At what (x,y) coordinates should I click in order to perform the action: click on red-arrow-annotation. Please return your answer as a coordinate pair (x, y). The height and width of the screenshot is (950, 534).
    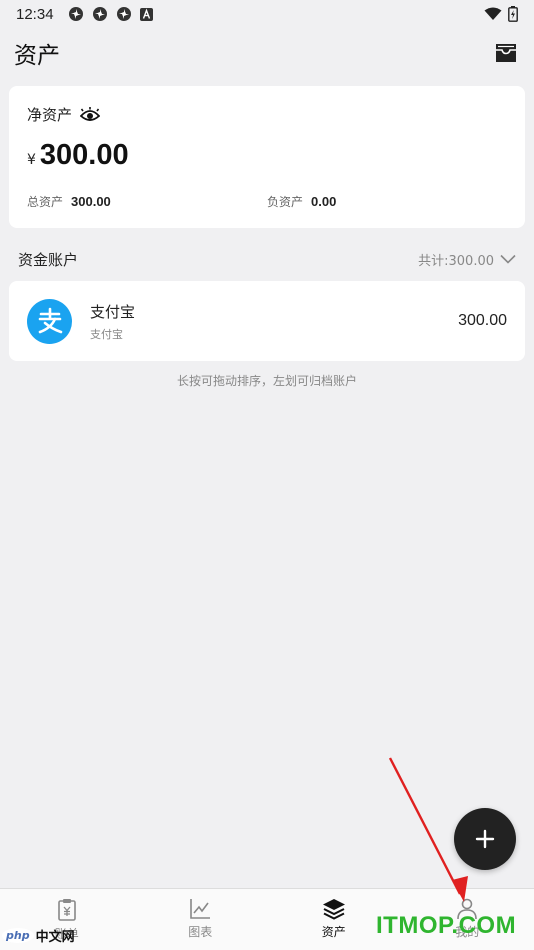
    Looking at the image, I should click on (428, 829).